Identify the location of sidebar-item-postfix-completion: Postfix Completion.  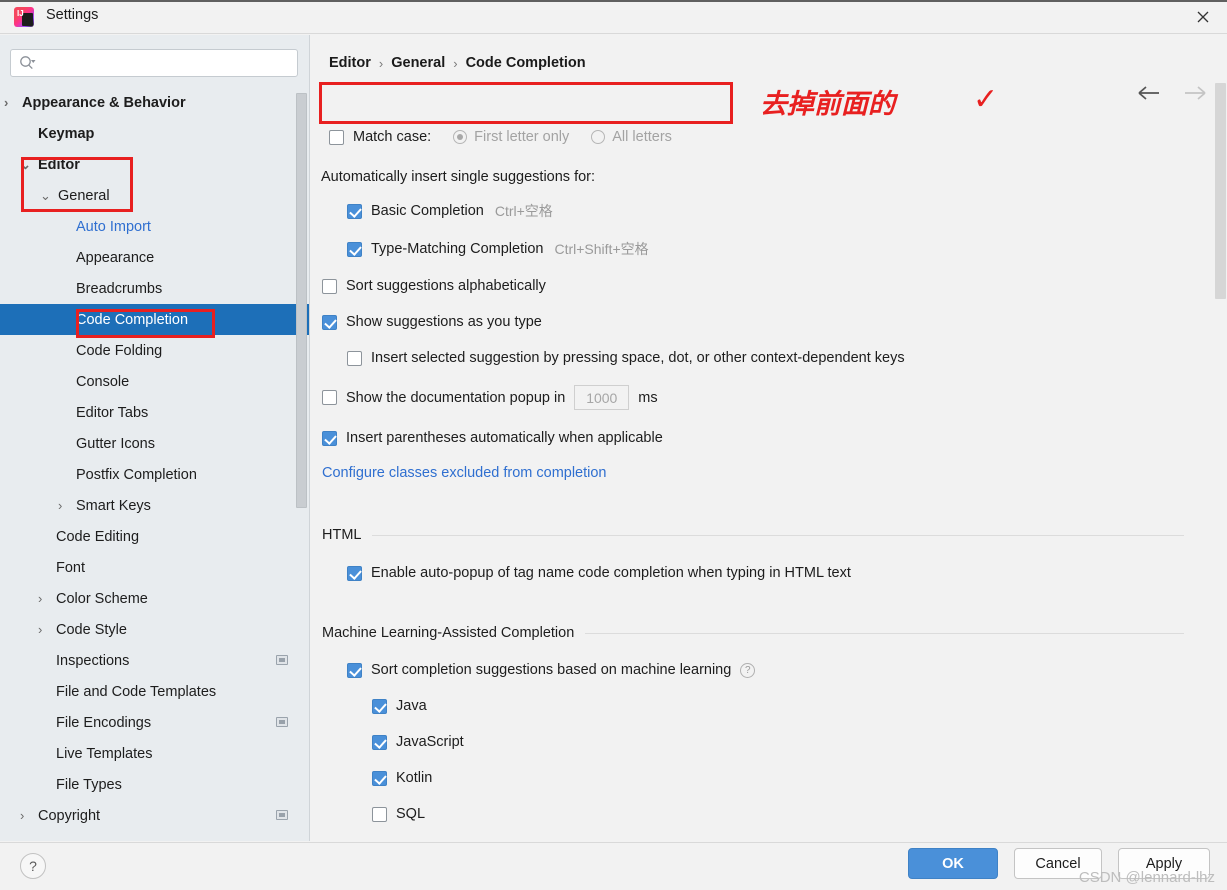
(154, 474).